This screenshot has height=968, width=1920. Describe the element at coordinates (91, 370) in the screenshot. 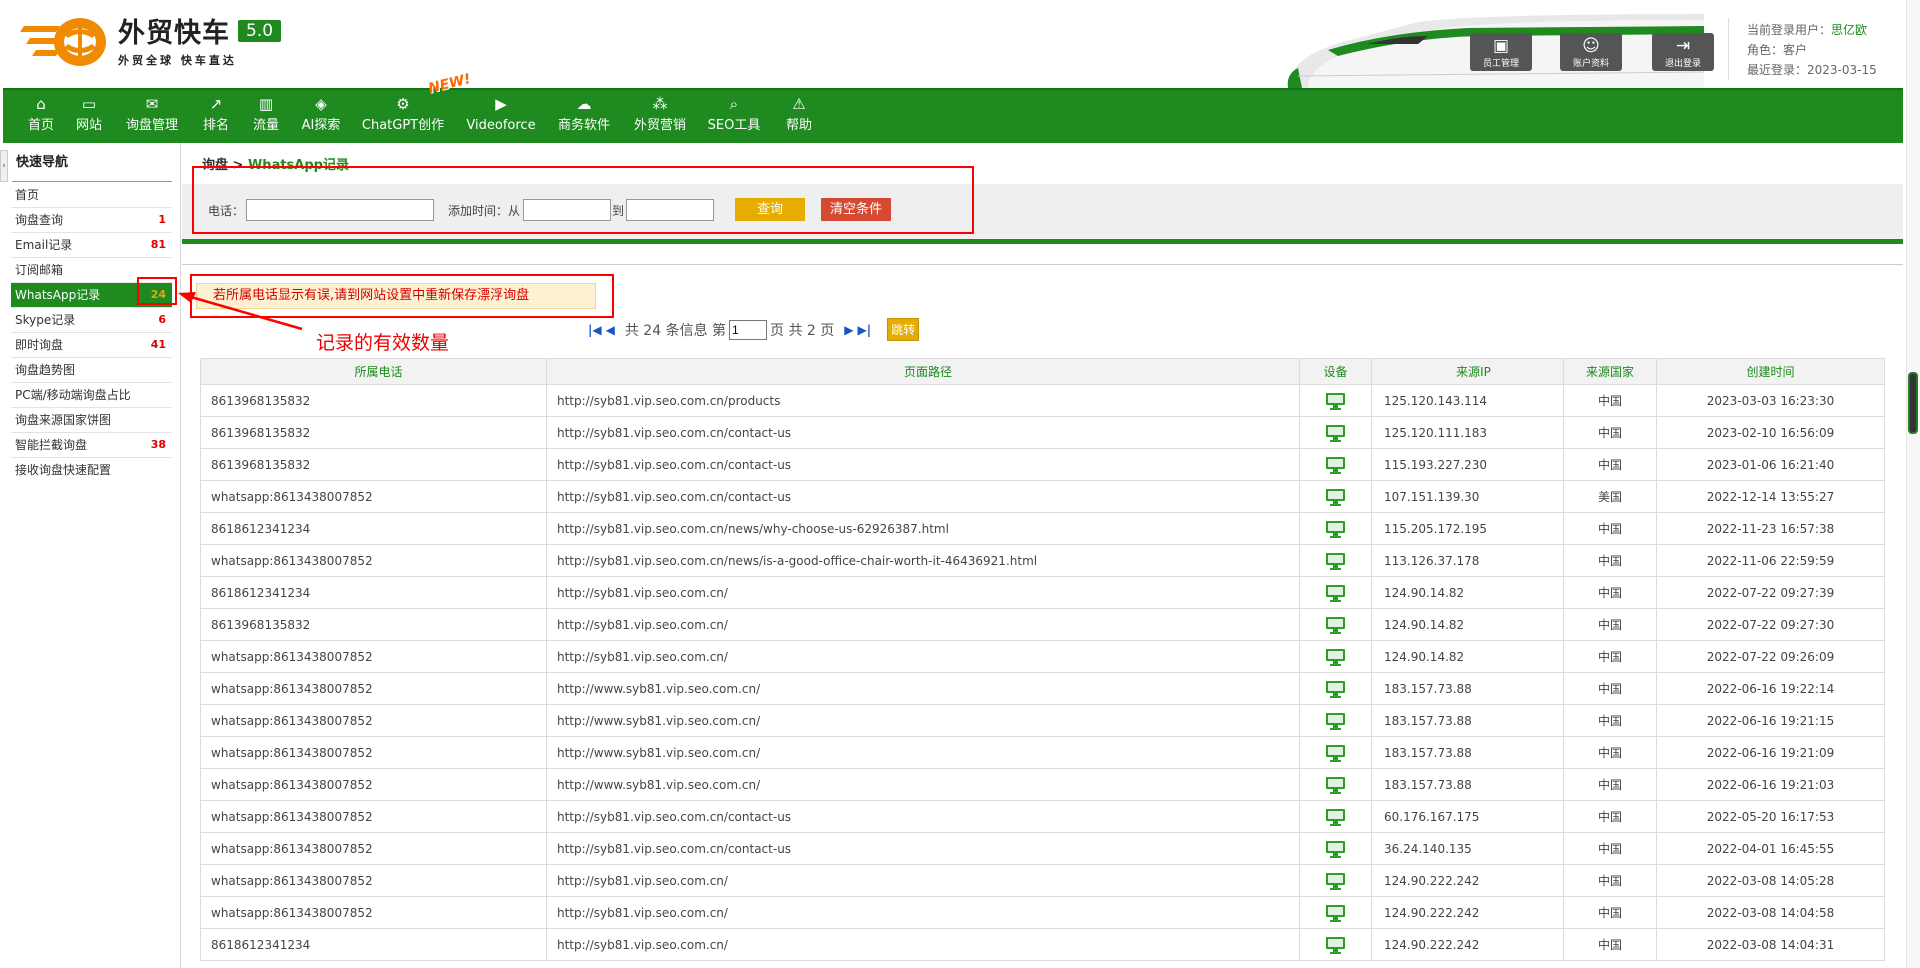

I see `sidebar-item-inquiry-trend: 询盘趋势图` at that location.